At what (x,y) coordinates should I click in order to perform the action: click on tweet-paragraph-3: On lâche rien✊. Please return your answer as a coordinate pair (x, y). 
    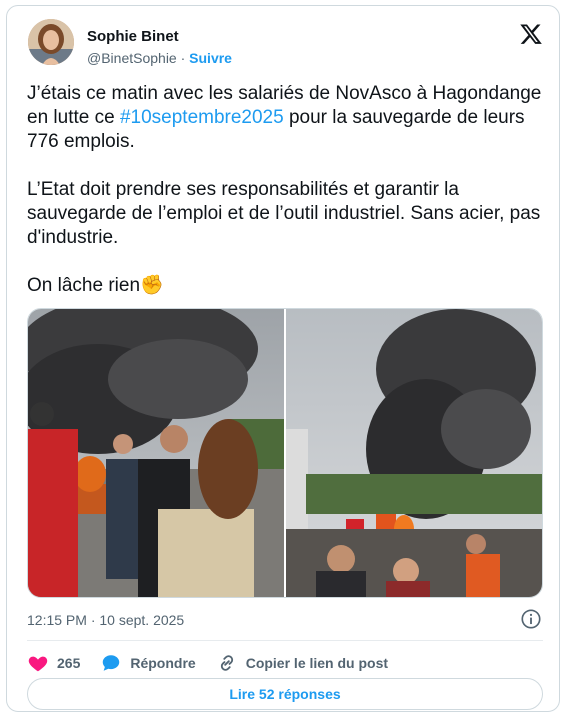
    Looking at the image, I should click on (287, 286).